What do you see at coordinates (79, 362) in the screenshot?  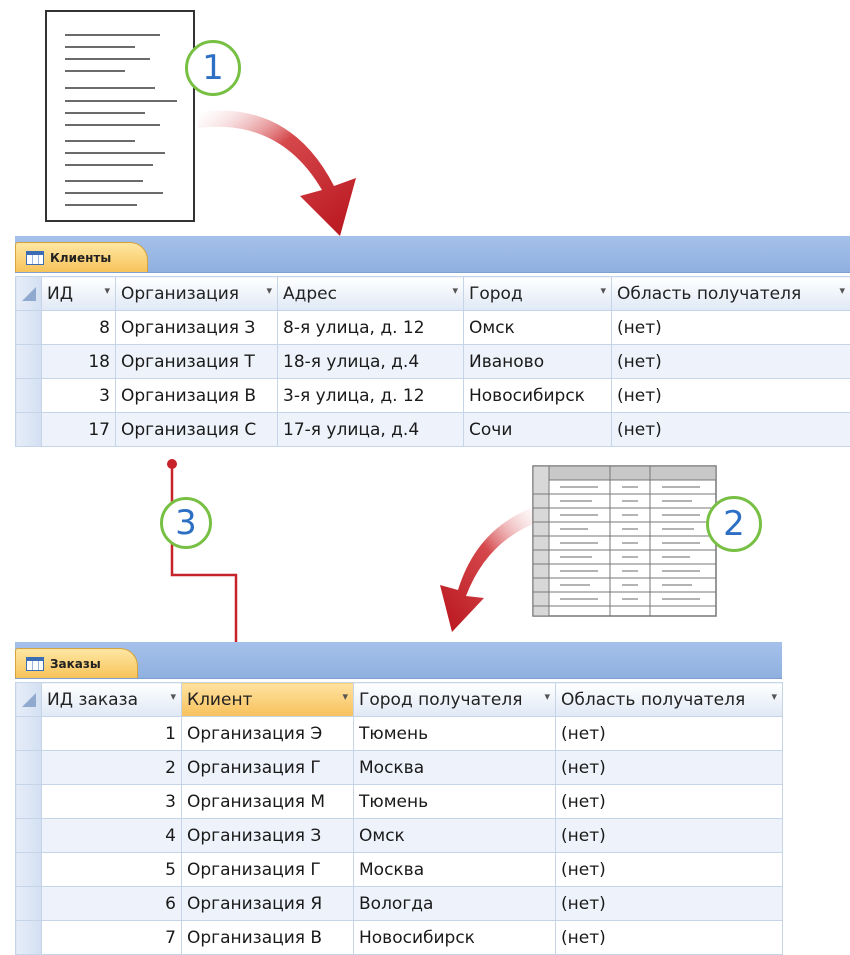 I see `table-cell: 18` at bounding box center [79, 362].